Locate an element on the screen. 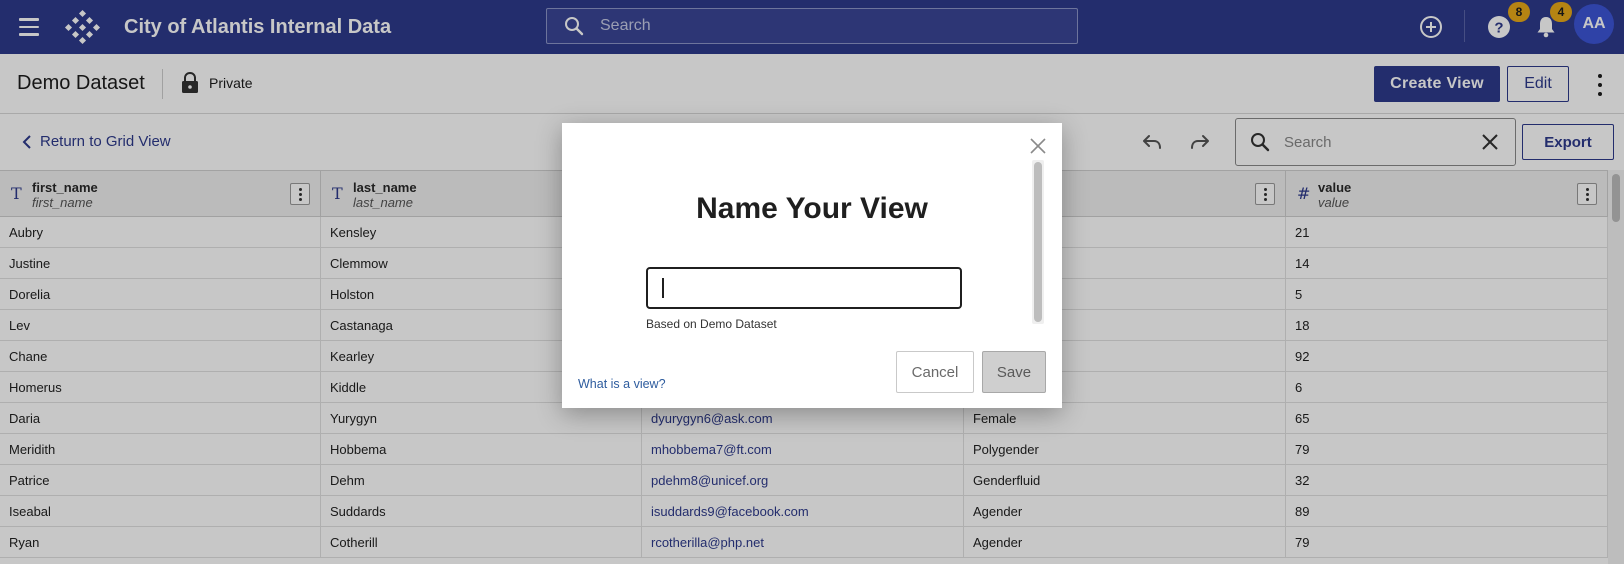 Image resolution: width=1624 pixels, height=564 pixels. scrollbar-thumb is located at coordinates (1038, 242).